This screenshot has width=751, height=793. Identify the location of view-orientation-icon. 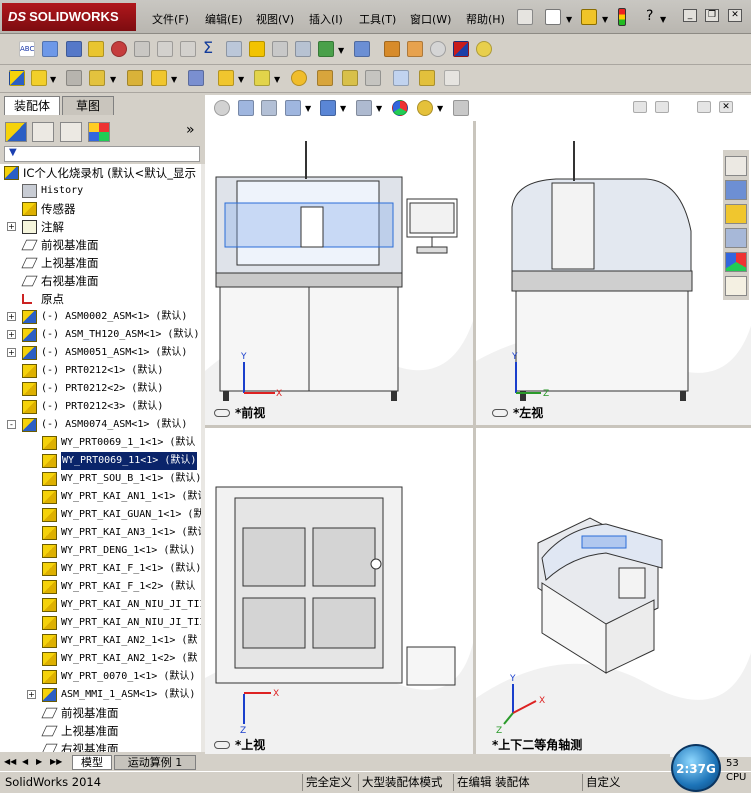
(328, 108).